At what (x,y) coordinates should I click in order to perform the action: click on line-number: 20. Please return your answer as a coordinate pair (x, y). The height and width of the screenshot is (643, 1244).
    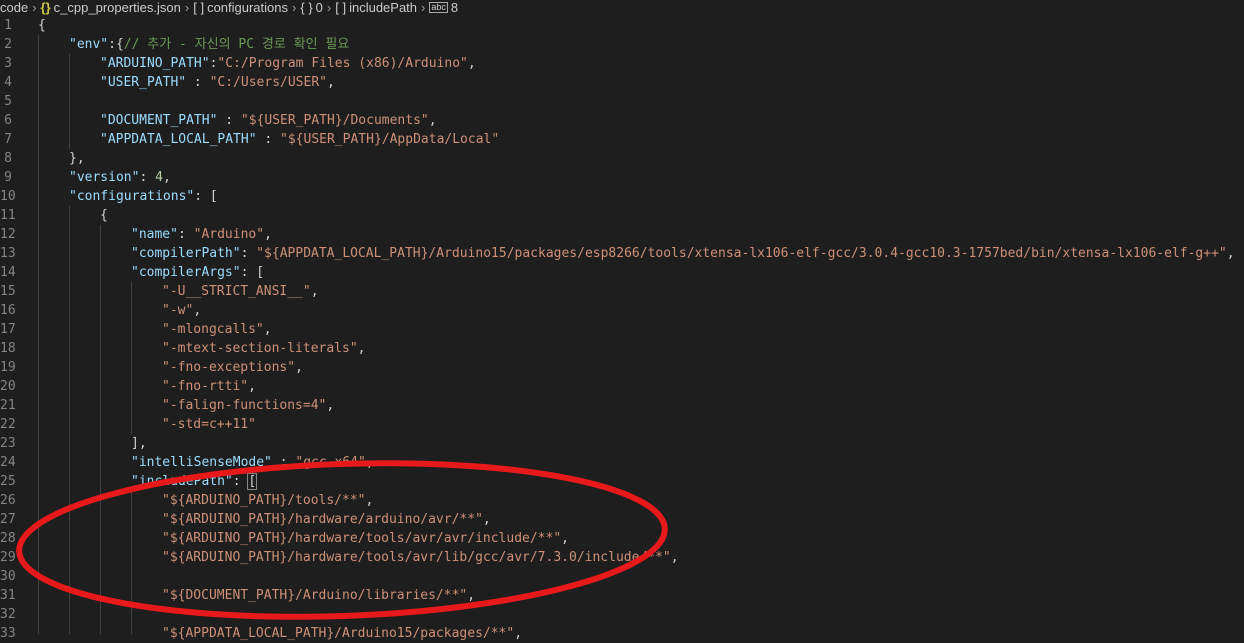
    Looking at the image, I should click on (8, 386).